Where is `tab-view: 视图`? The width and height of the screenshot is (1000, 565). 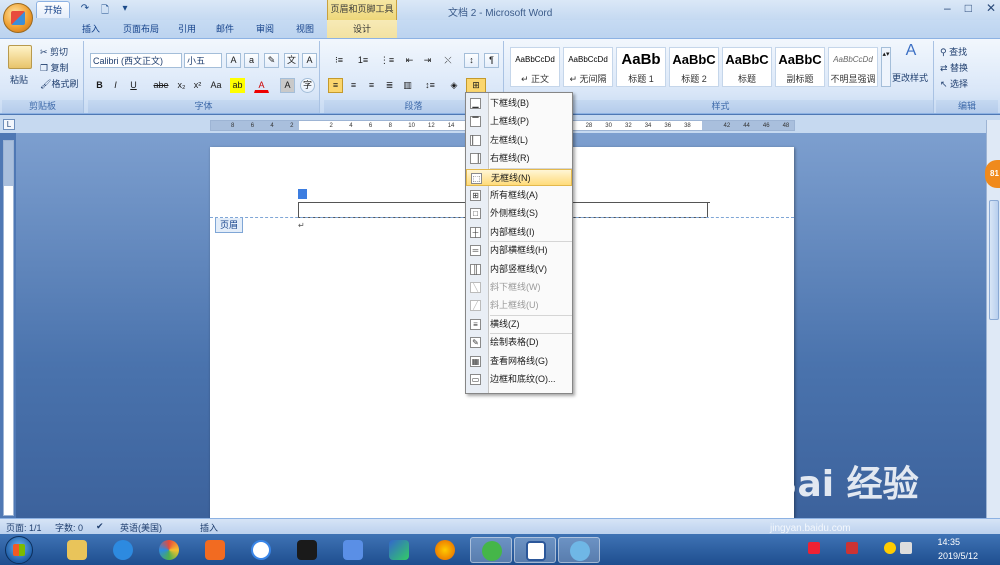 tab-view: 视图 is located at coordinates (305, 29).